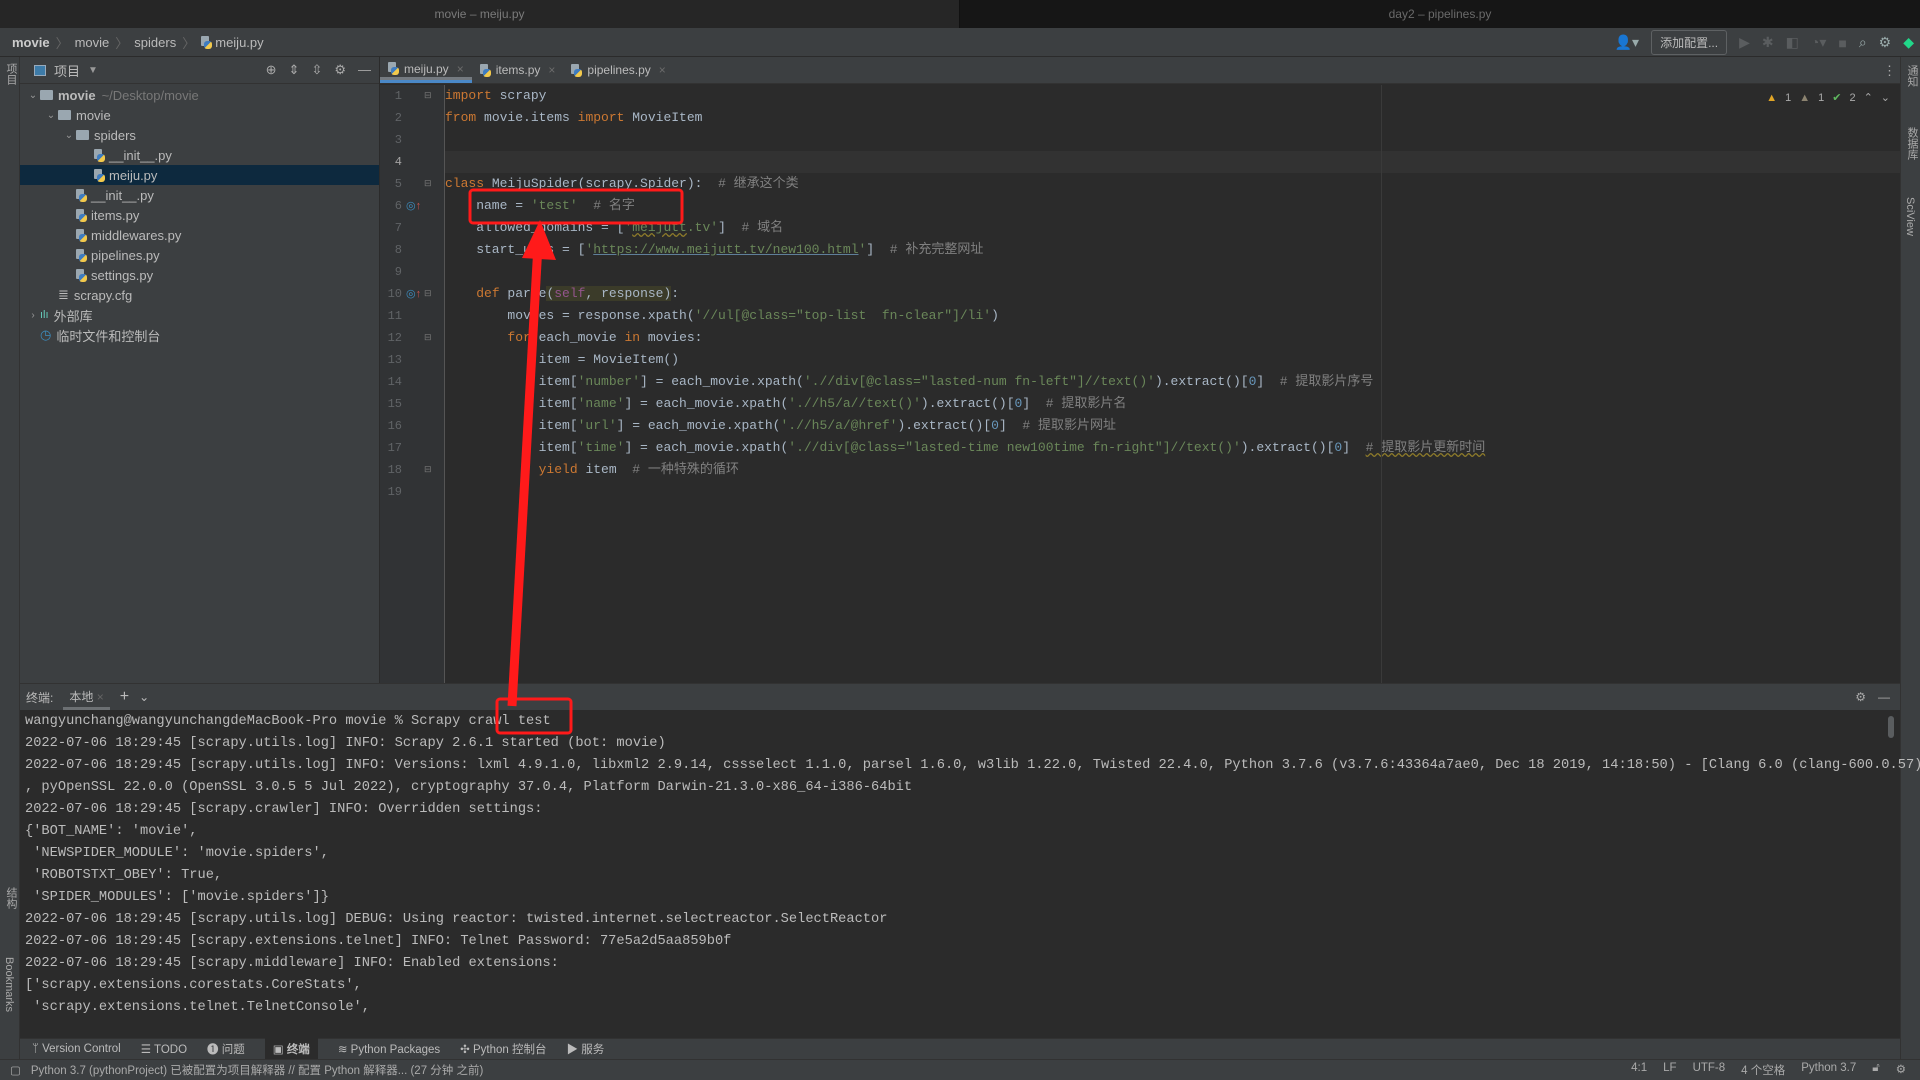 The image size is (1920, 1080). What do you see at coordinates (86, 697) in the screenshot?
I see `terminal-tab-local: 本地 ×` at bounding box center [86, 697].